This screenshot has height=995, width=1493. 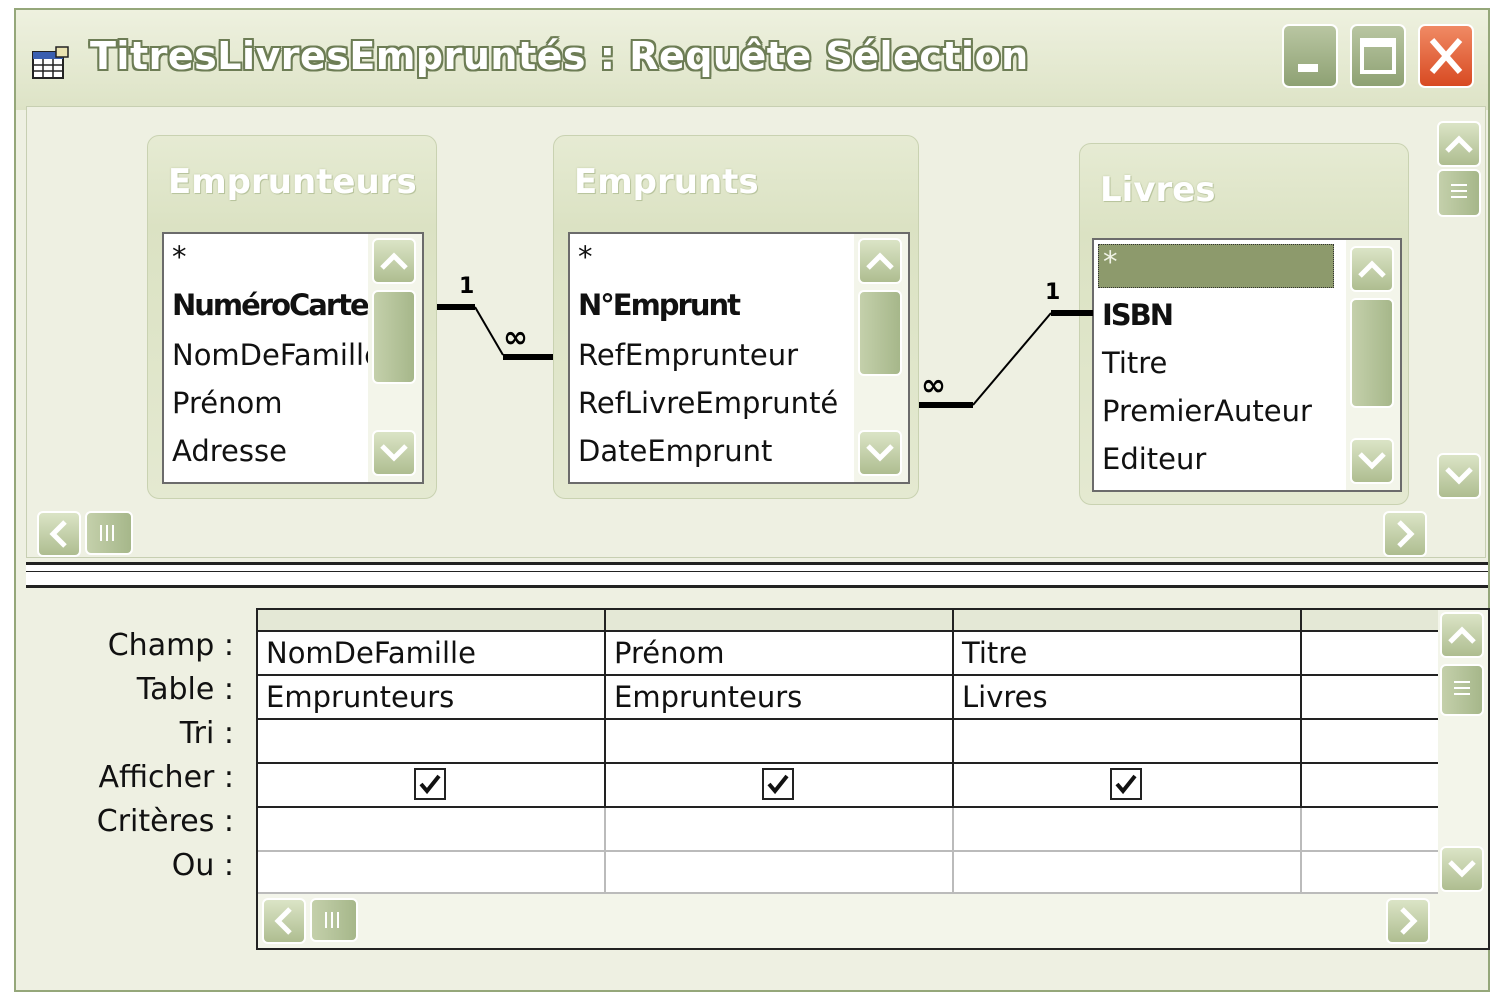 I want to click on column-selector-bar, so click(x=848, y=620).